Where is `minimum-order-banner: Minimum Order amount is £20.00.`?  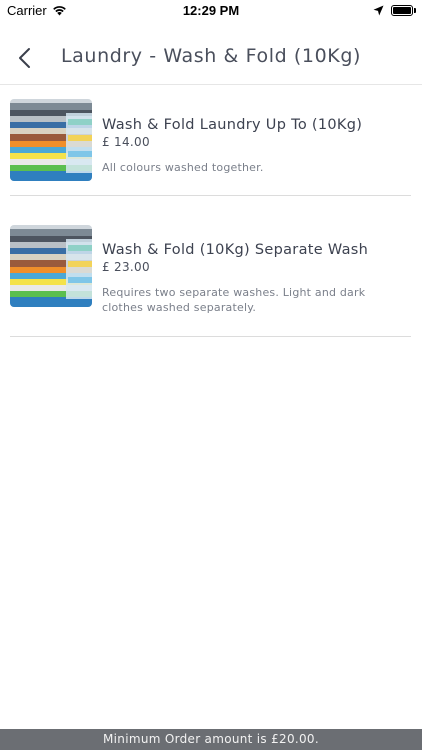 minimum-order-banner: Minimum Order amount is £20.00. is located at coordinates (211, 739).